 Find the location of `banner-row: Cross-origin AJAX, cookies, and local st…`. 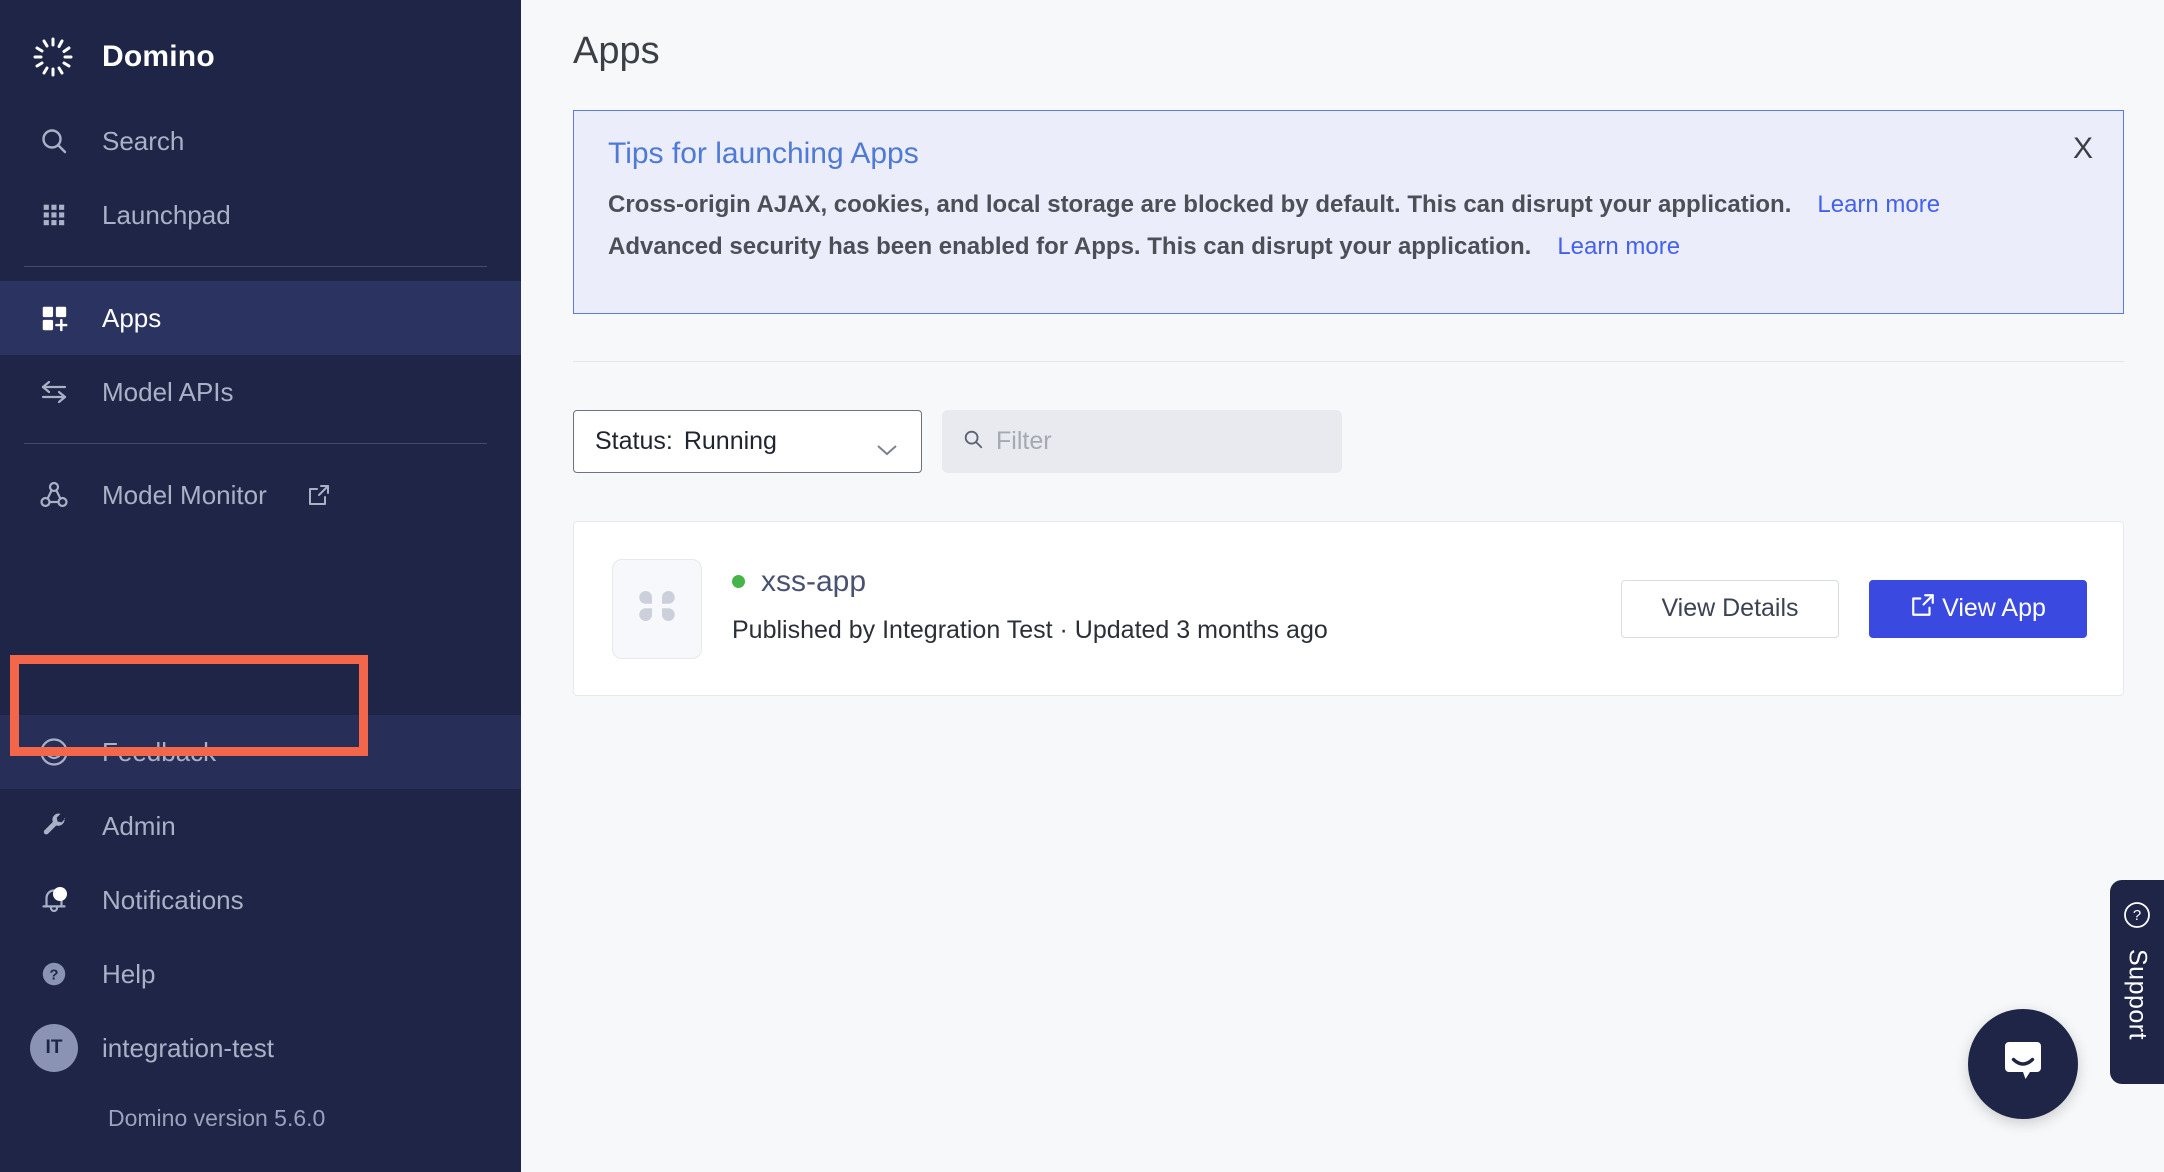

banner-row: Cross-origin AJAX, cookies, and local st… is located at coordinates (1348, 205).